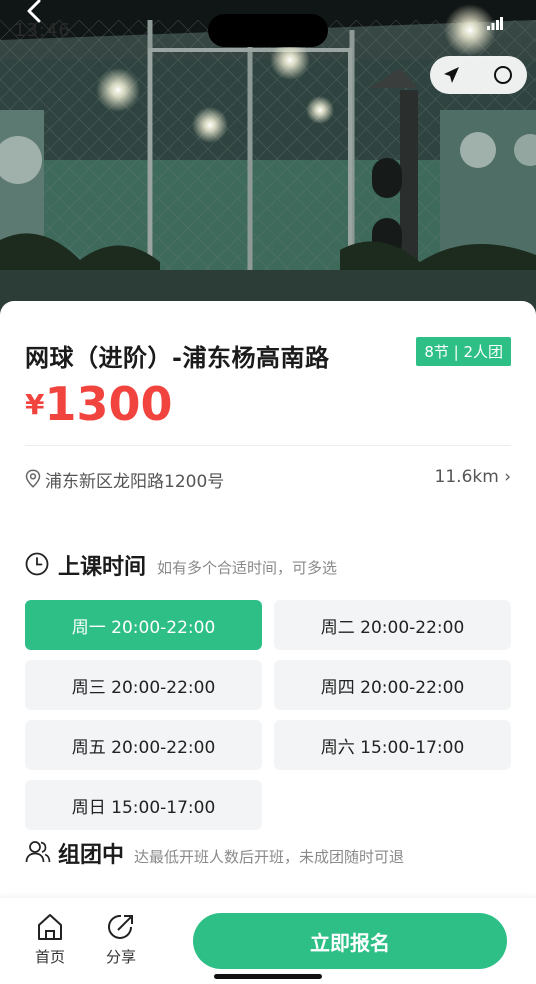  Describe the element at coordinates (120, 957) in the screenshot. I see `share-label: 分享` at that location.